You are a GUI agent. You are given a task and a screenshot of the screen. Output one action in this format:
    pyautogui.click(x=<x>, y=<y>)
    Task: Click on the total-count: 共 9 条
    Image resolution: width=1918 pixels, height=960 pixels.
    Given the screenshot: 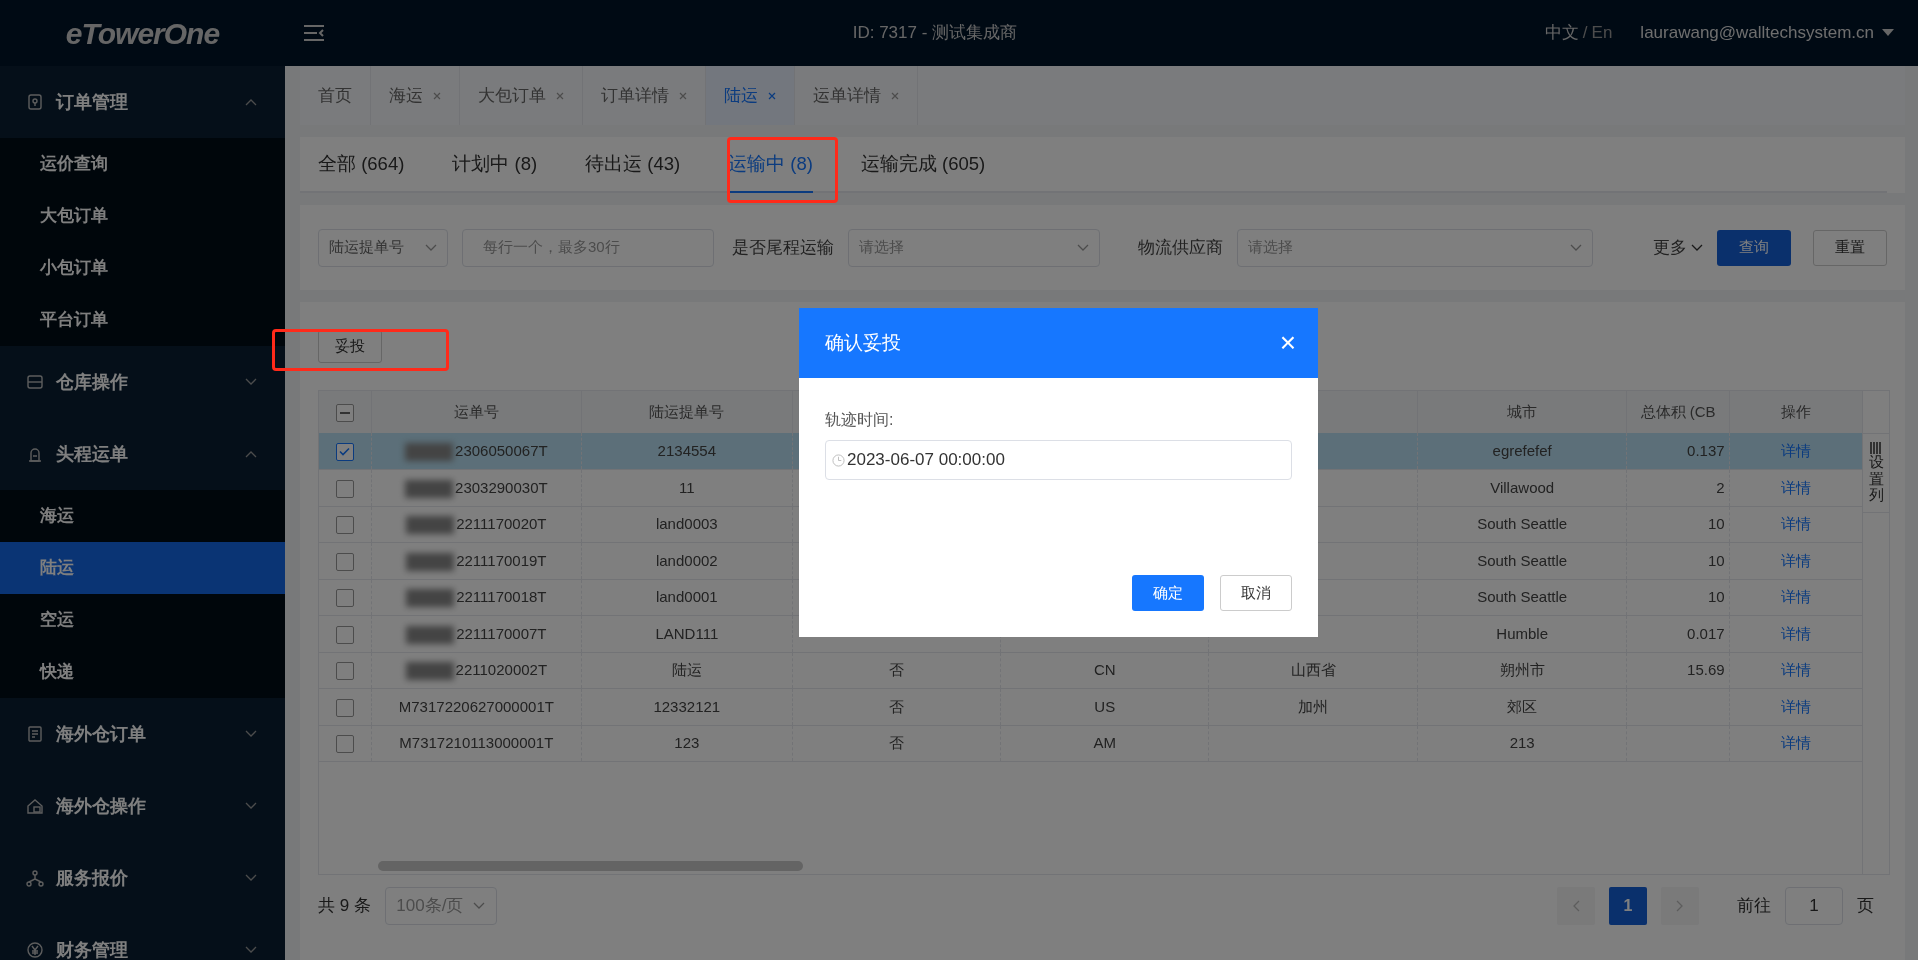 What is the action you would take?
    pyautogui.click(x=344, y=906)
    